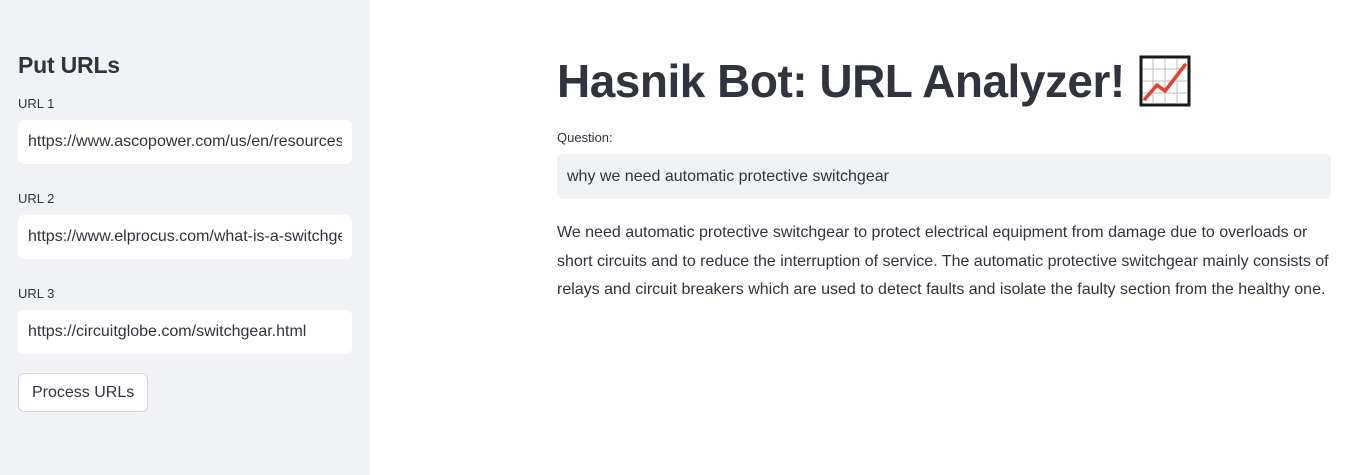  What do you see at coordinates (185, 332) in the screenshot?
I see `url-3-input` at bounding box center [185, 332].